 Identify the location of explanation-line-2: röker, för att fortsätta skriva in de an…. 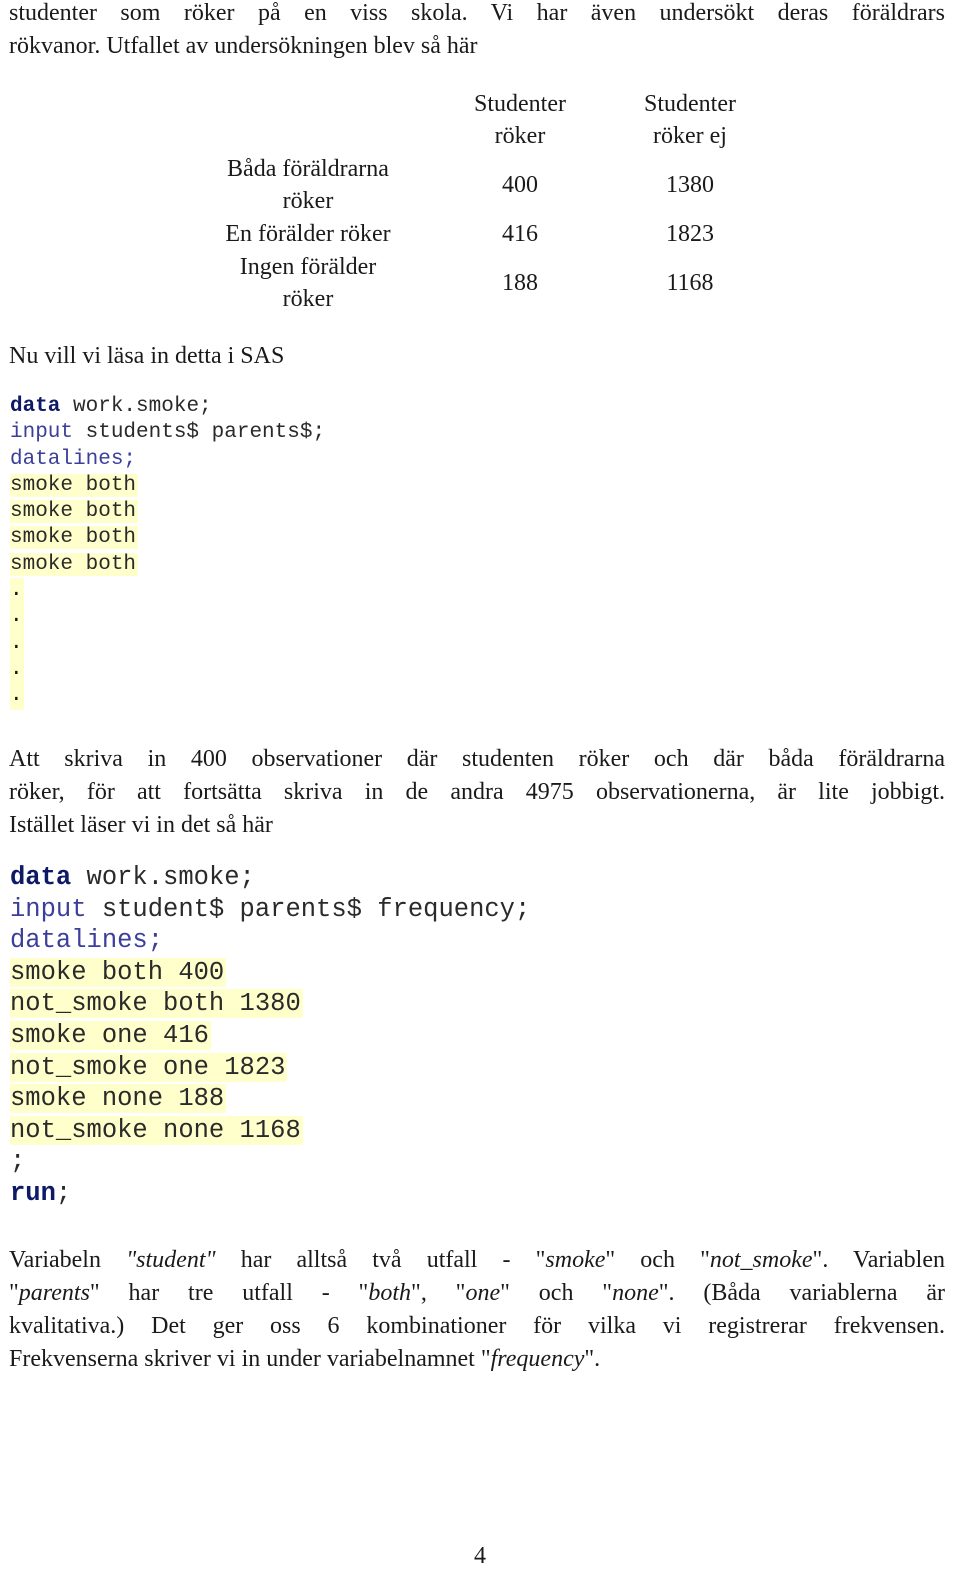
(477, 792).